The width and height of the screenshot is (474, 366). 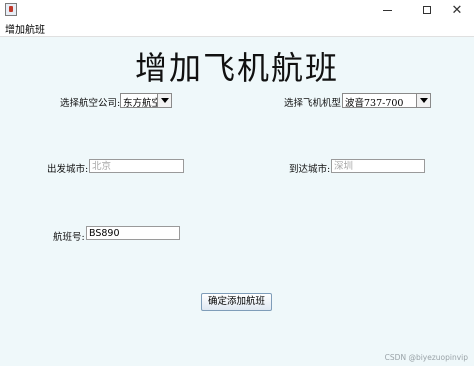 What do you see at coordinates (237, 10) in the screenshot?
I see `window-titlebar: ✕` at bounding box center [237, 10].